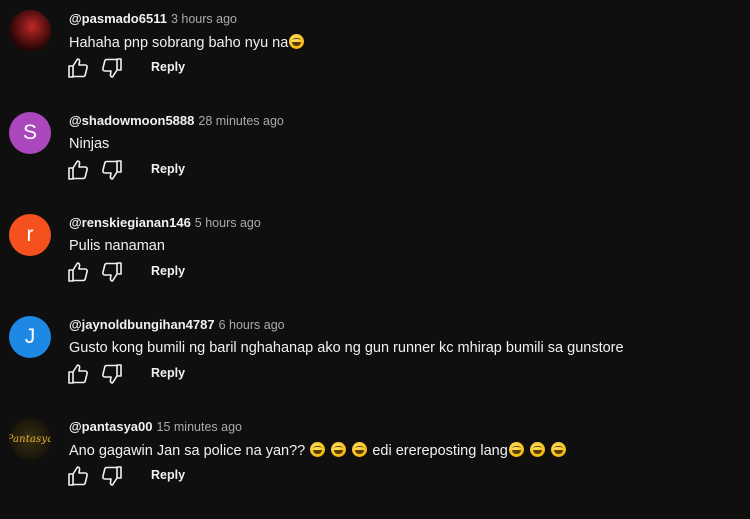  What do you see at coordinates (440, 451) in the screenshot?
I see `comment-text-part2: edi erereposting lang` at bounding box center [440, 451].